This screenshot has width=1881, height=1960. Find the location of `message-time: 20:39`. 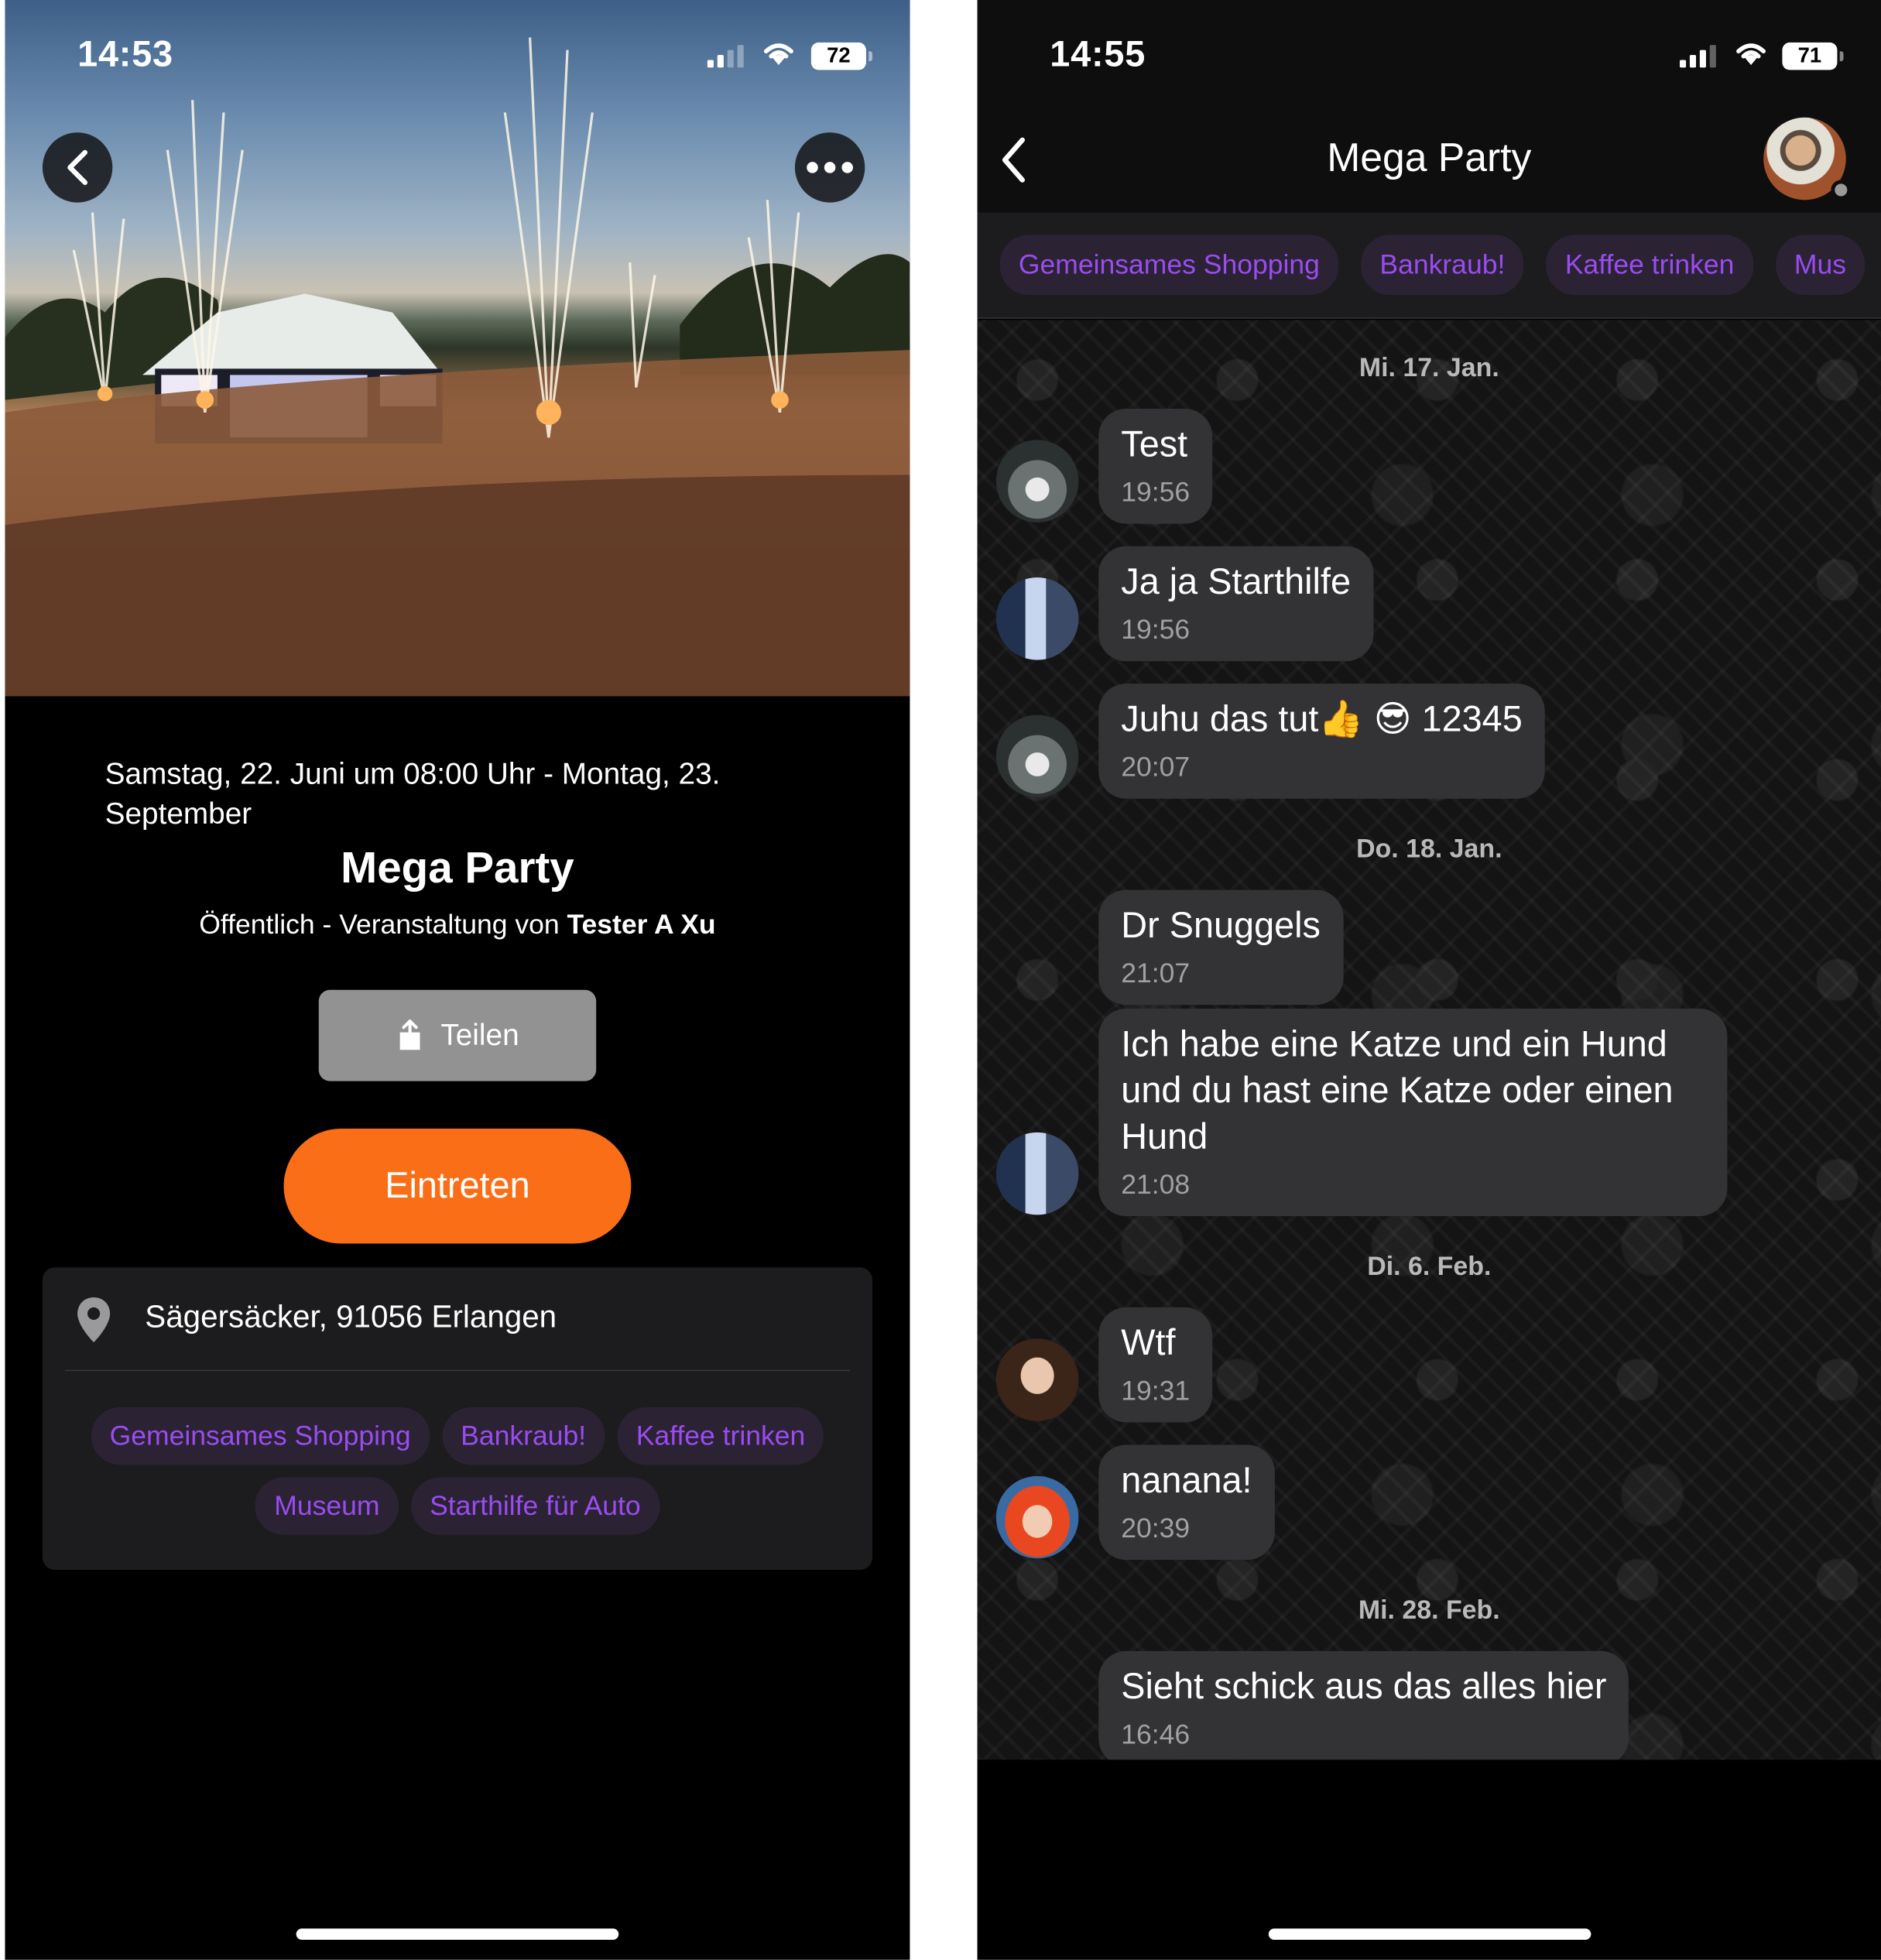

message-time: 20:39 is located at coordinates (1156, 1528).